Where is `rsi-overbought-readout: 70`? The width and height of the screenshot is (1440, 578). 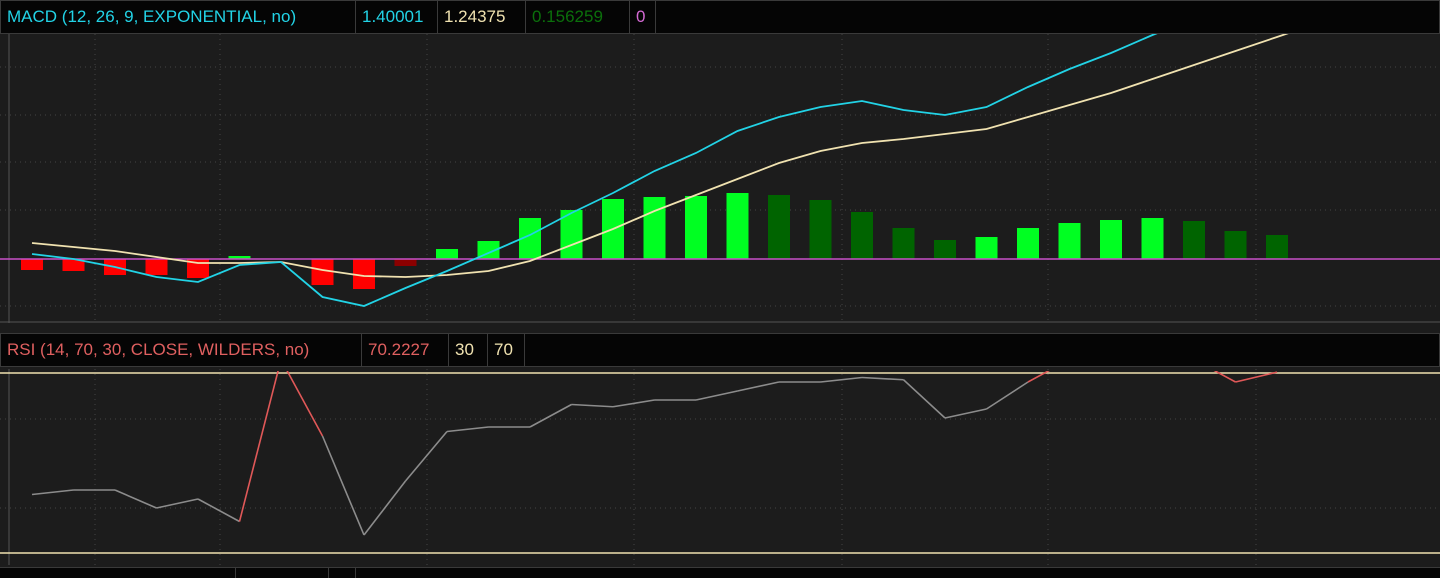
rsi-overbought-readout: 70 is located at coordinates (506, 350).